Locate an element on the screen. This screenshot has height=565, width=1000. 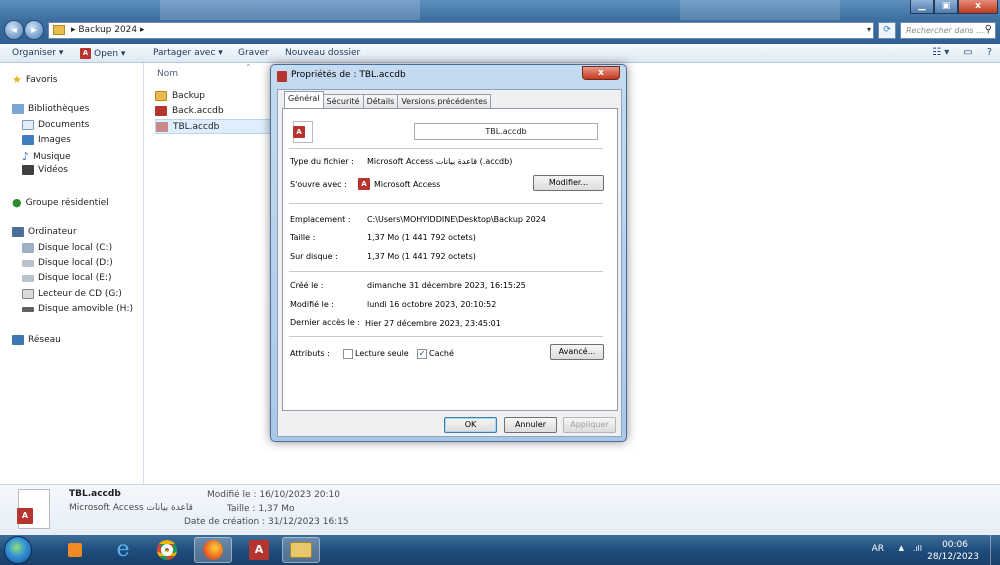
image-icon is located at coordinates (28, 140).